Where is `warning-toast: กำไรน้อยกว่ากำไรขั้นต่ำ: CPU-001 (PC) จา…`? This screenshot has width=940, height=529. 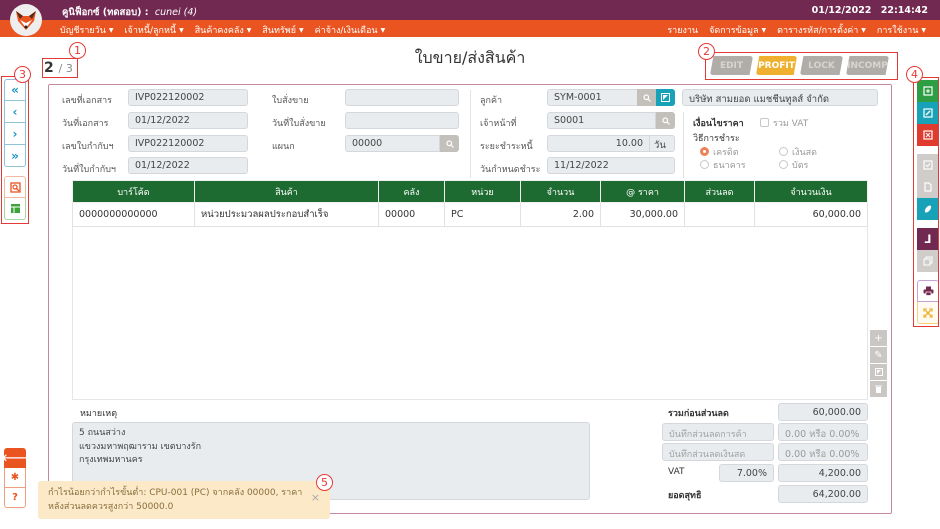
warning-toast: กำไรน้อยกว่ากำไรขั้นต่ำ: CPU-001 (PC) จา… is located at coordinates (184, 500).